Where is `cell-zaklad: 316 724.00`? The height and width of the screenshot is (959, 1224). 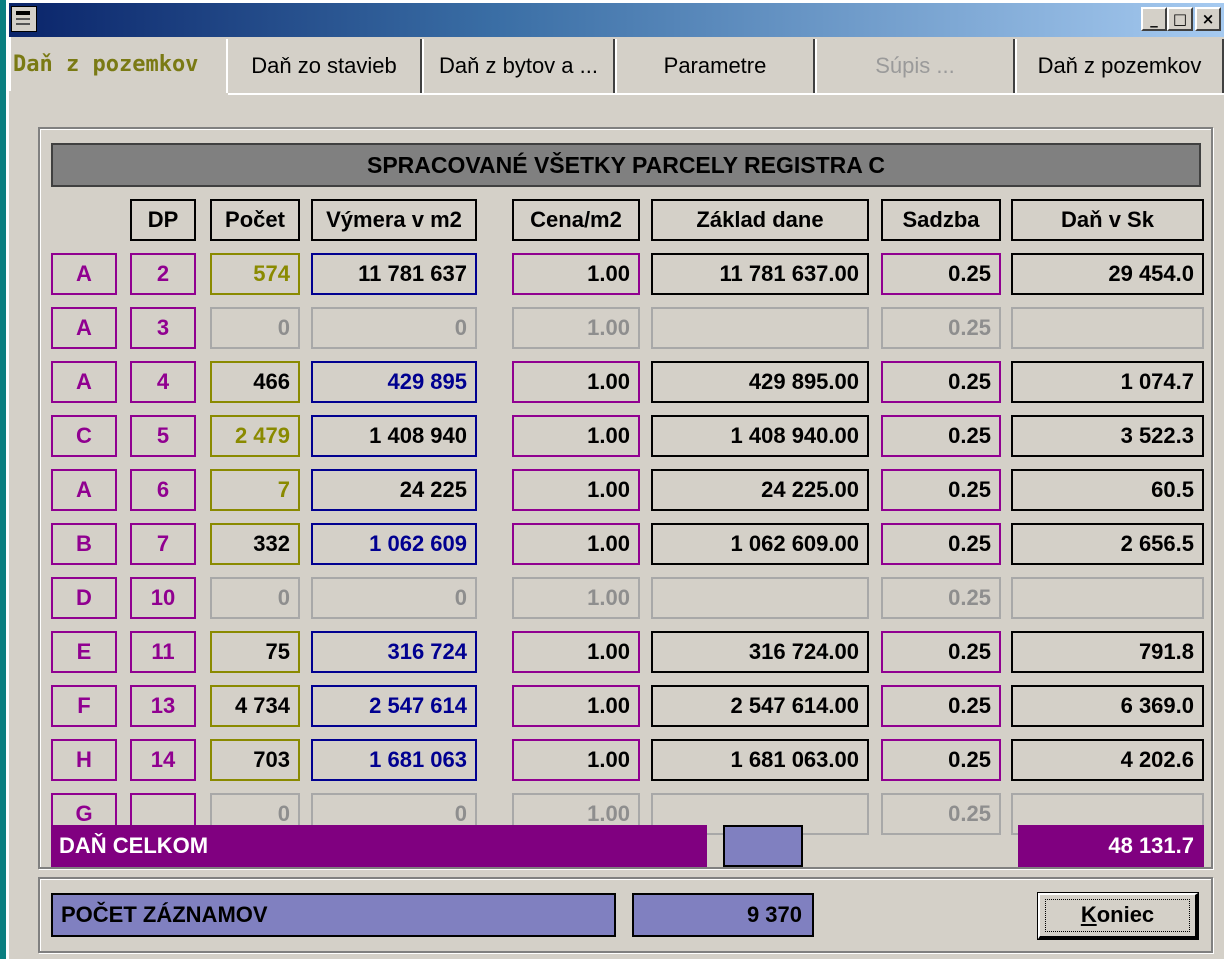
cell-zaklad: 316 724.00 is located at coordinates (760, 652).